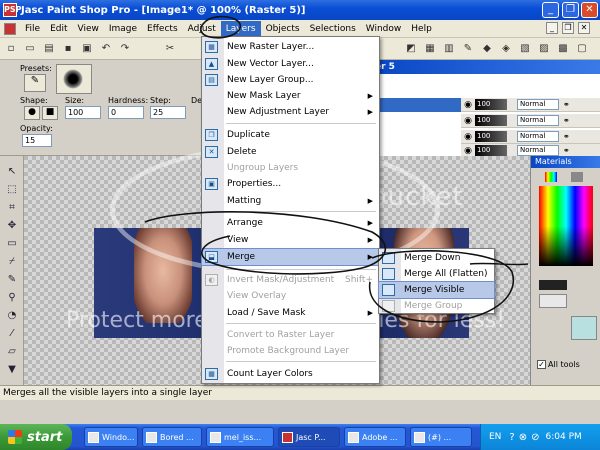 The image size is (600, 450). I want to click on close-button: ✕, so click(589, 10).